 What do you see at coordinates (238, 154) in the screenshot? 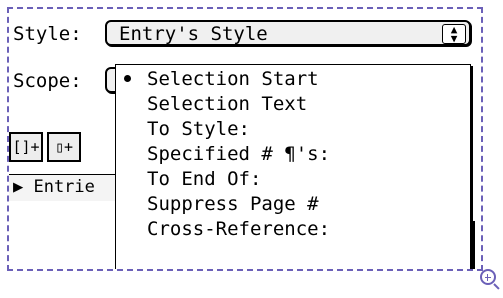
I see `menu-item-specified-paras: Specified # ¶'s:` at bounding box center [238, 154].